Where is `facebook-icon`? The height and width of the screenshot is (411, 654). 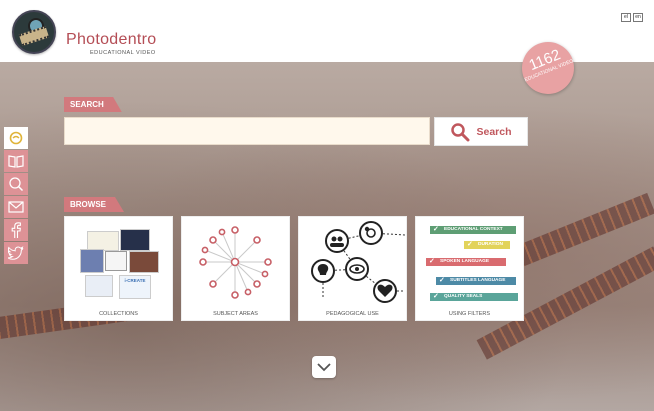 facebook-icon is located at coordinates (16, 230).